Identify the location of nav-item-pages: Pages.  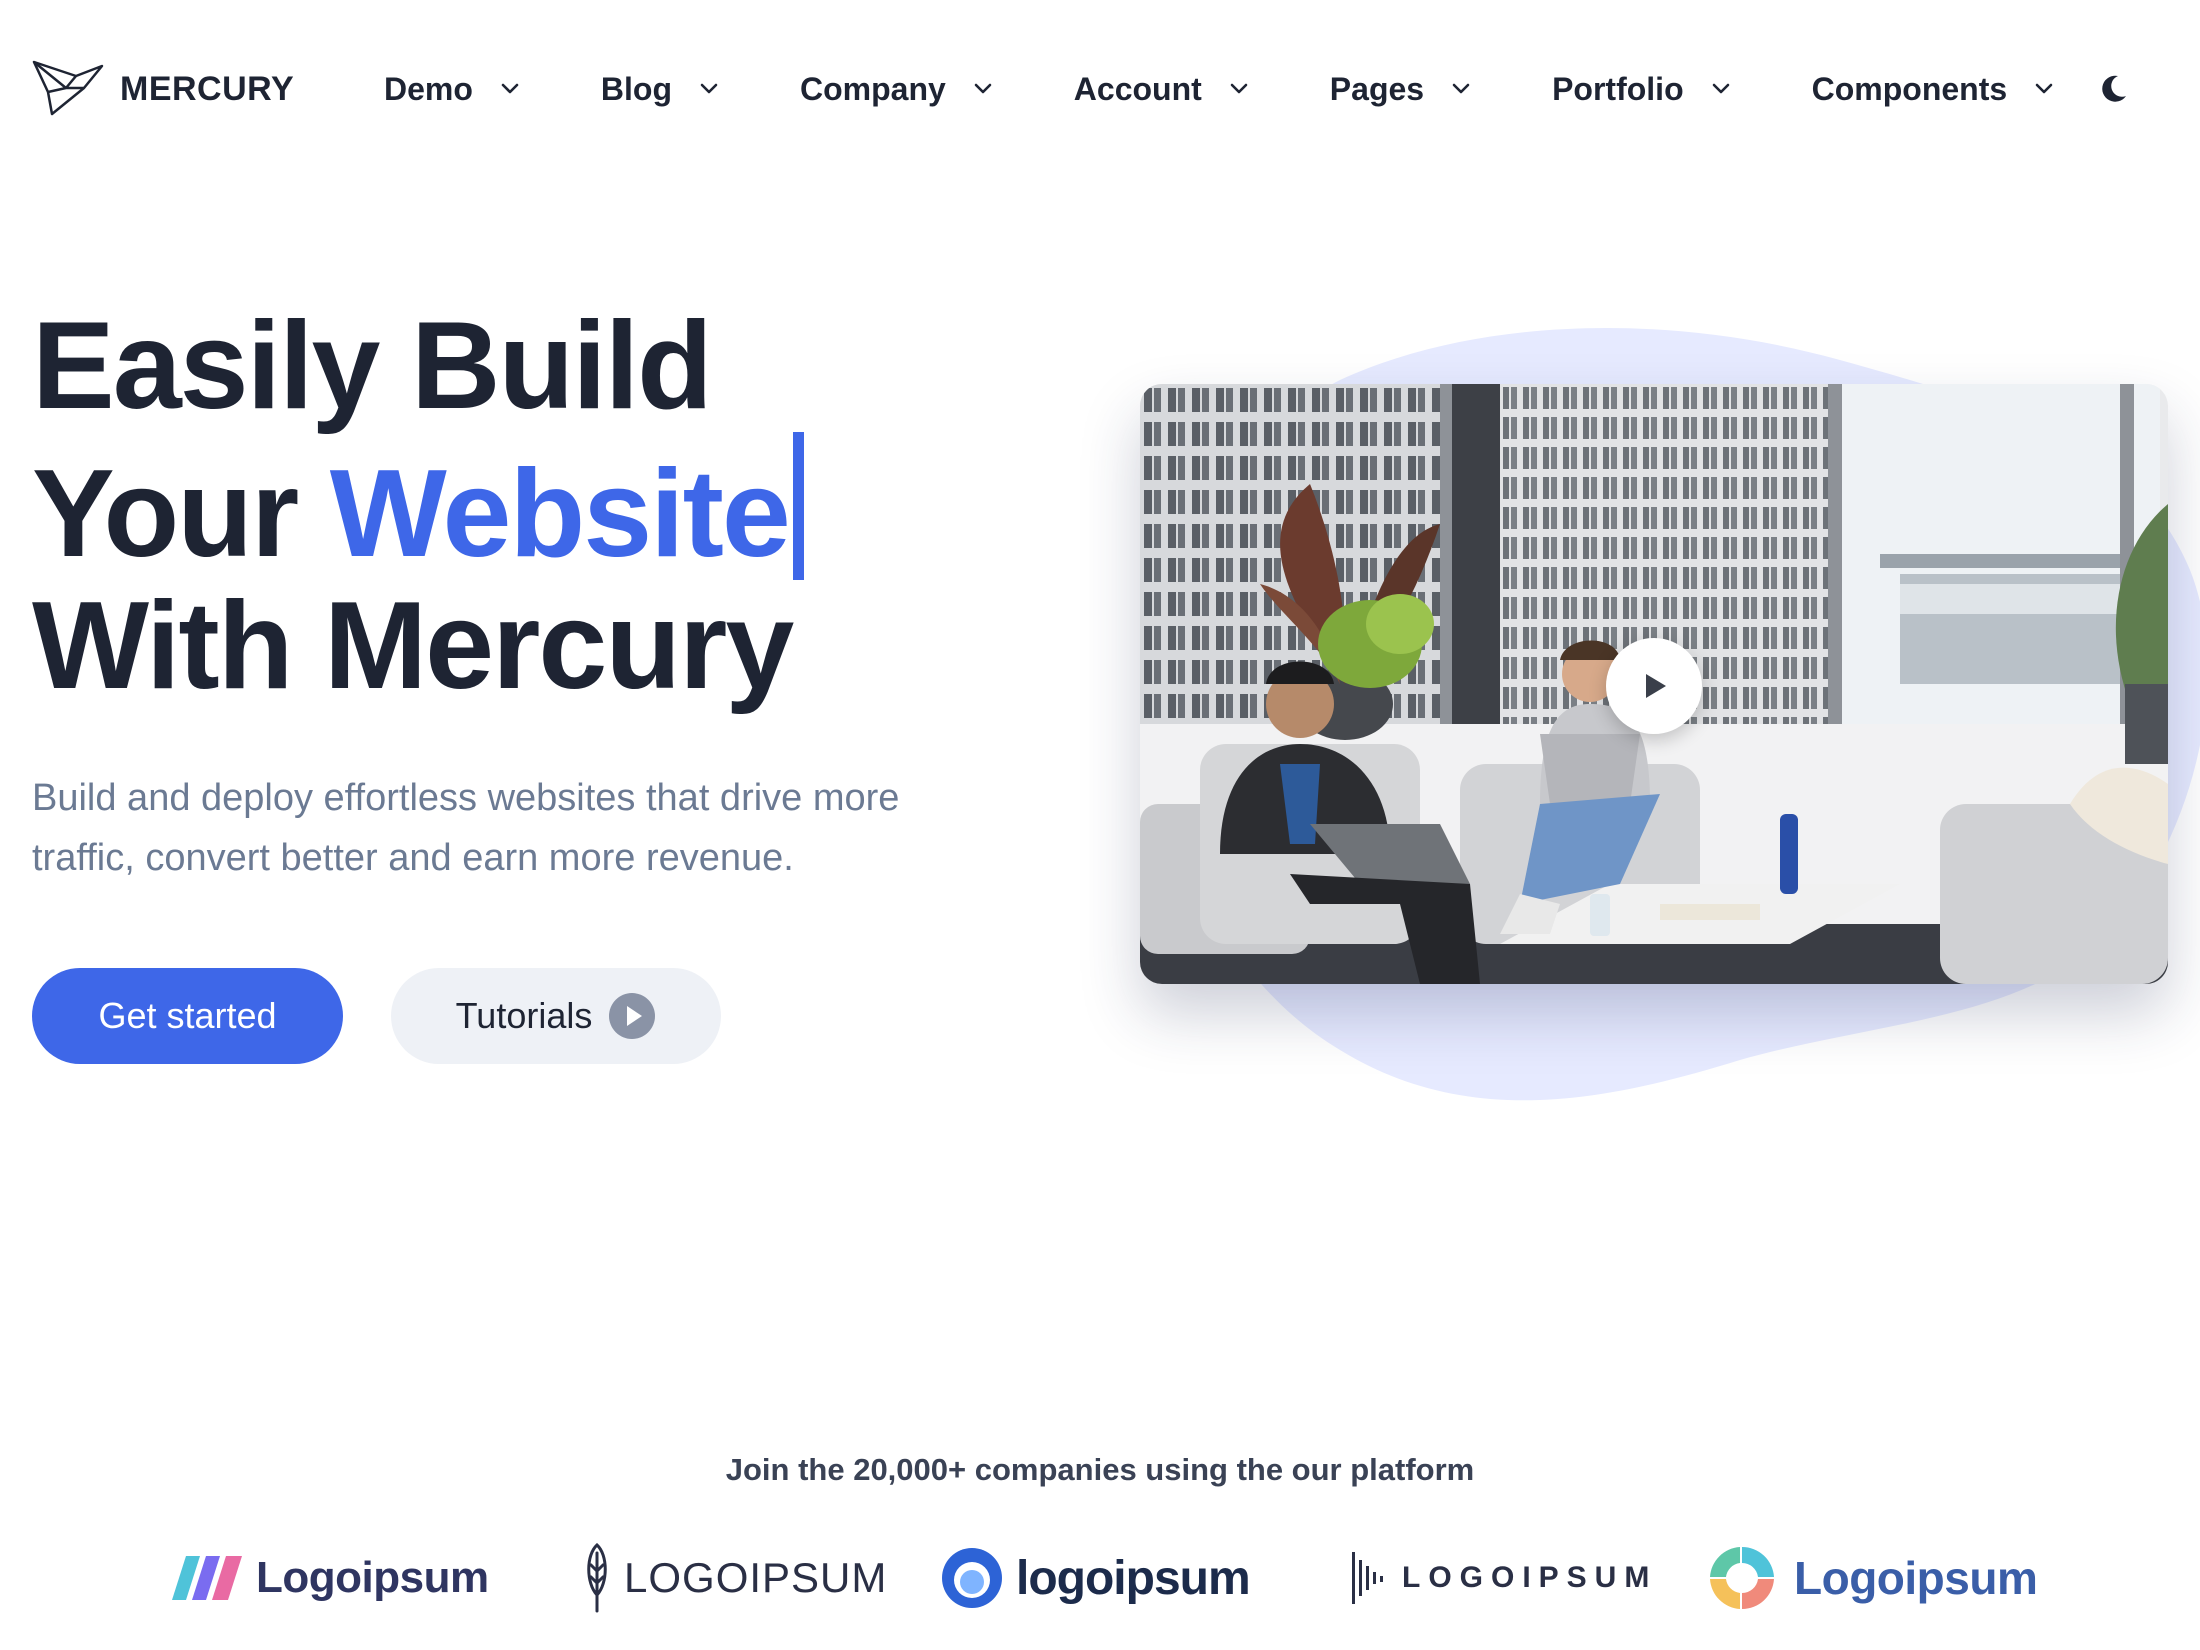
(1400, 89).